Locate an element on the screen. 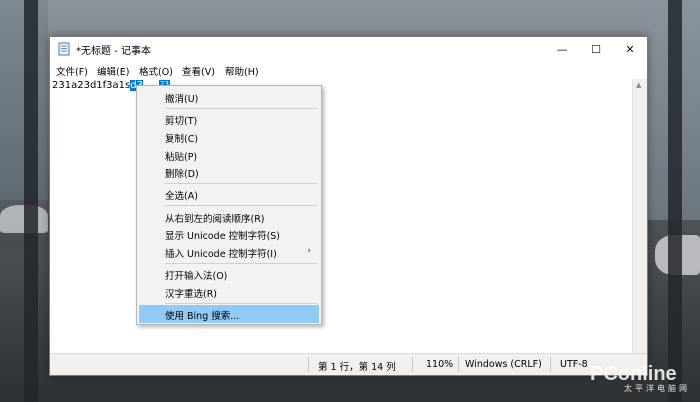 Image resolution: width=700 pixels, height=402 pixels. context-menu-delete: 删除(D) is located at coordinates (229, 172).